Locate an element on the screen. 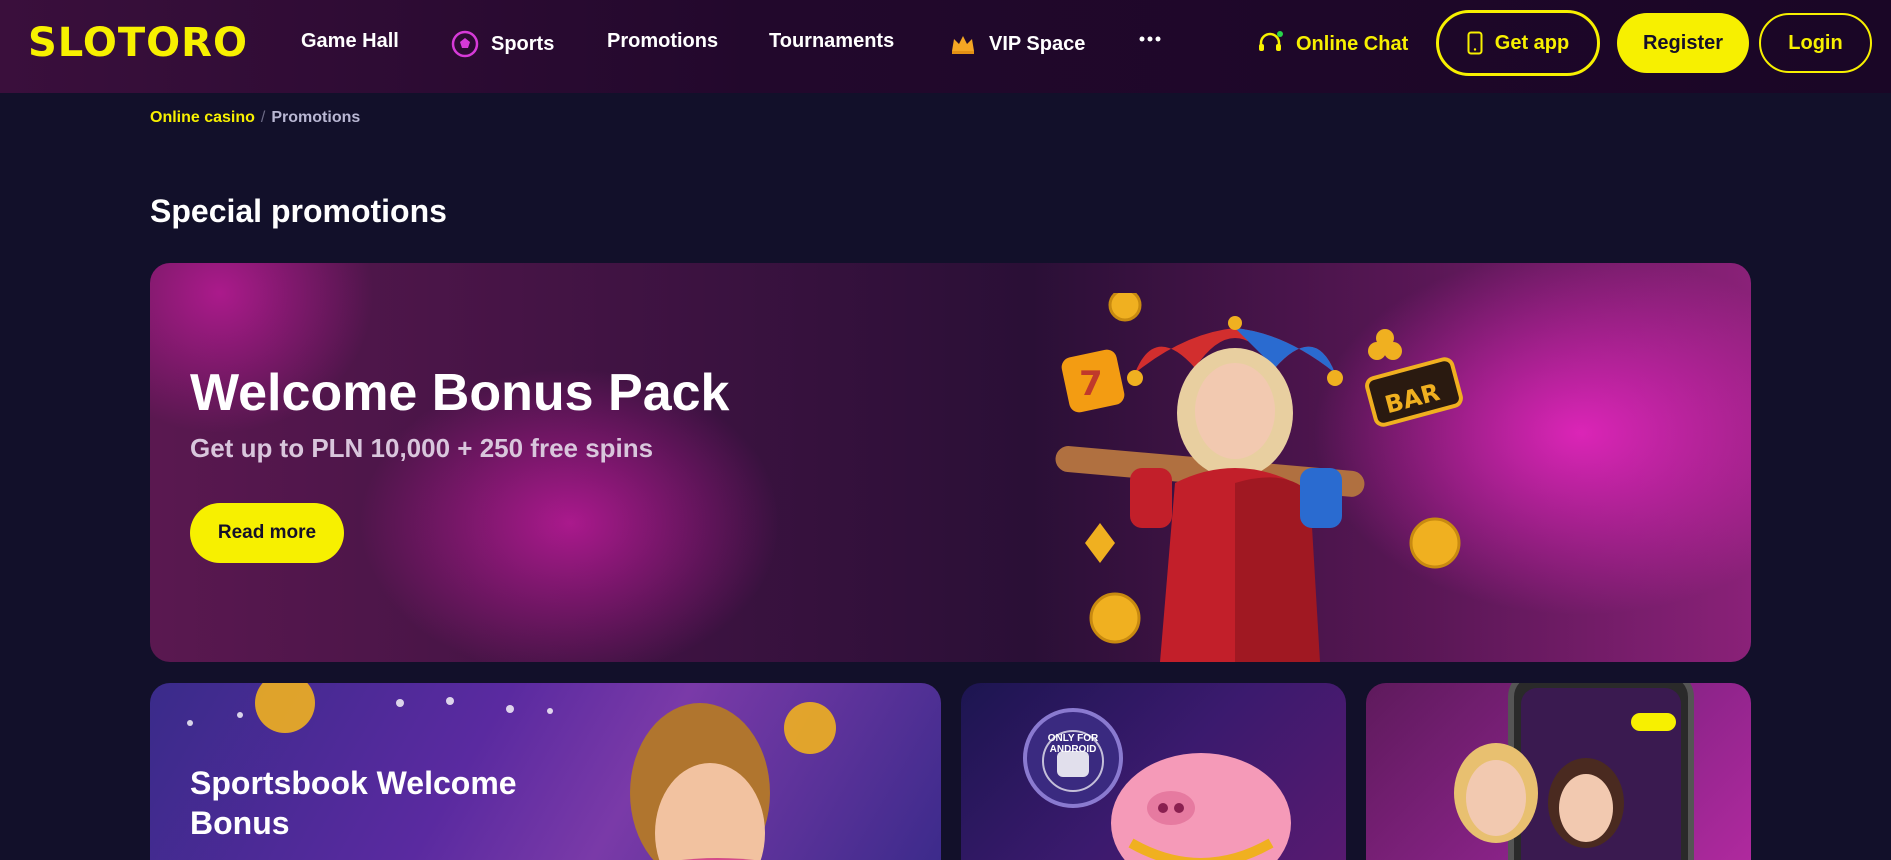 This screenshot has height=860, width=1891. nav-game-hall: Game Hall is located at coordinates (350, 41).